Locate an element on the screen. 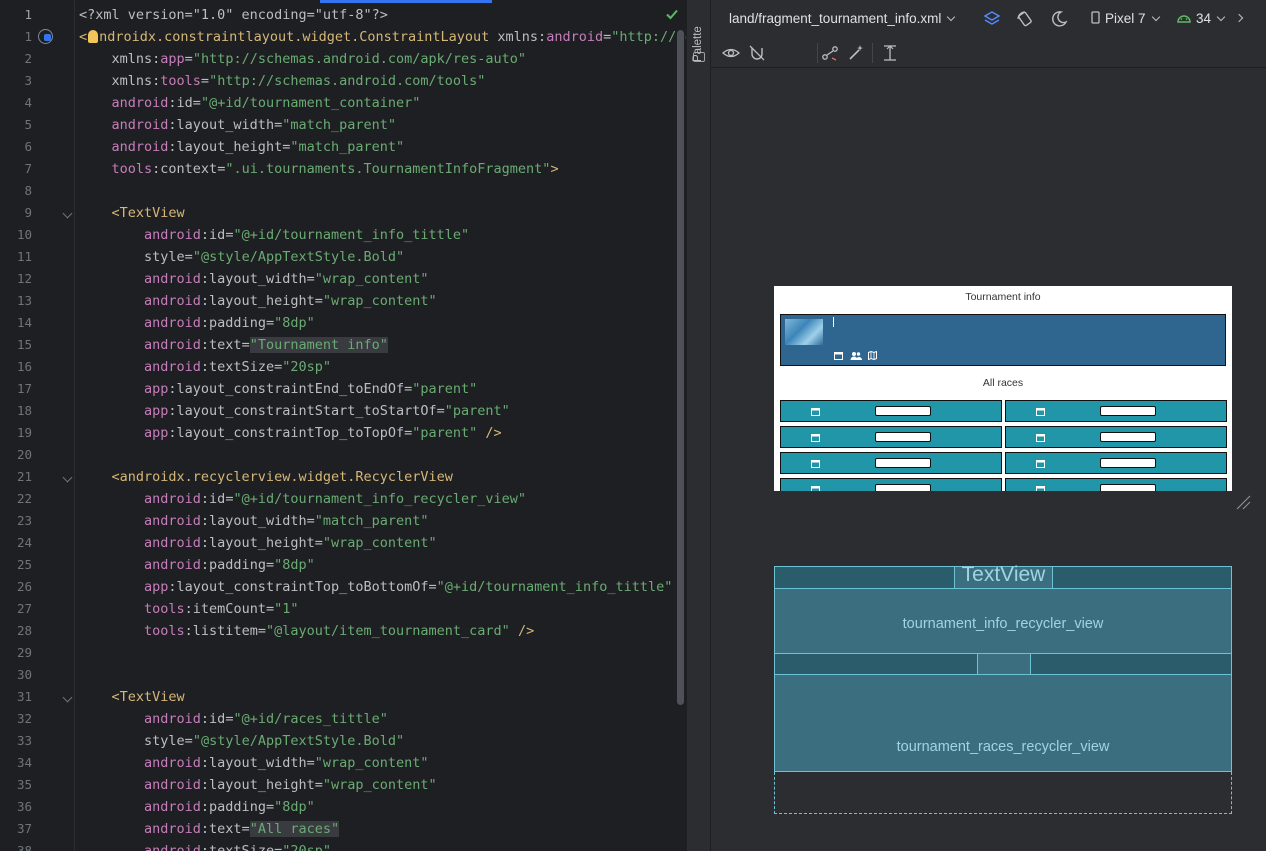  layout-preview-gutter-icon is located at coordinates (45, 36).